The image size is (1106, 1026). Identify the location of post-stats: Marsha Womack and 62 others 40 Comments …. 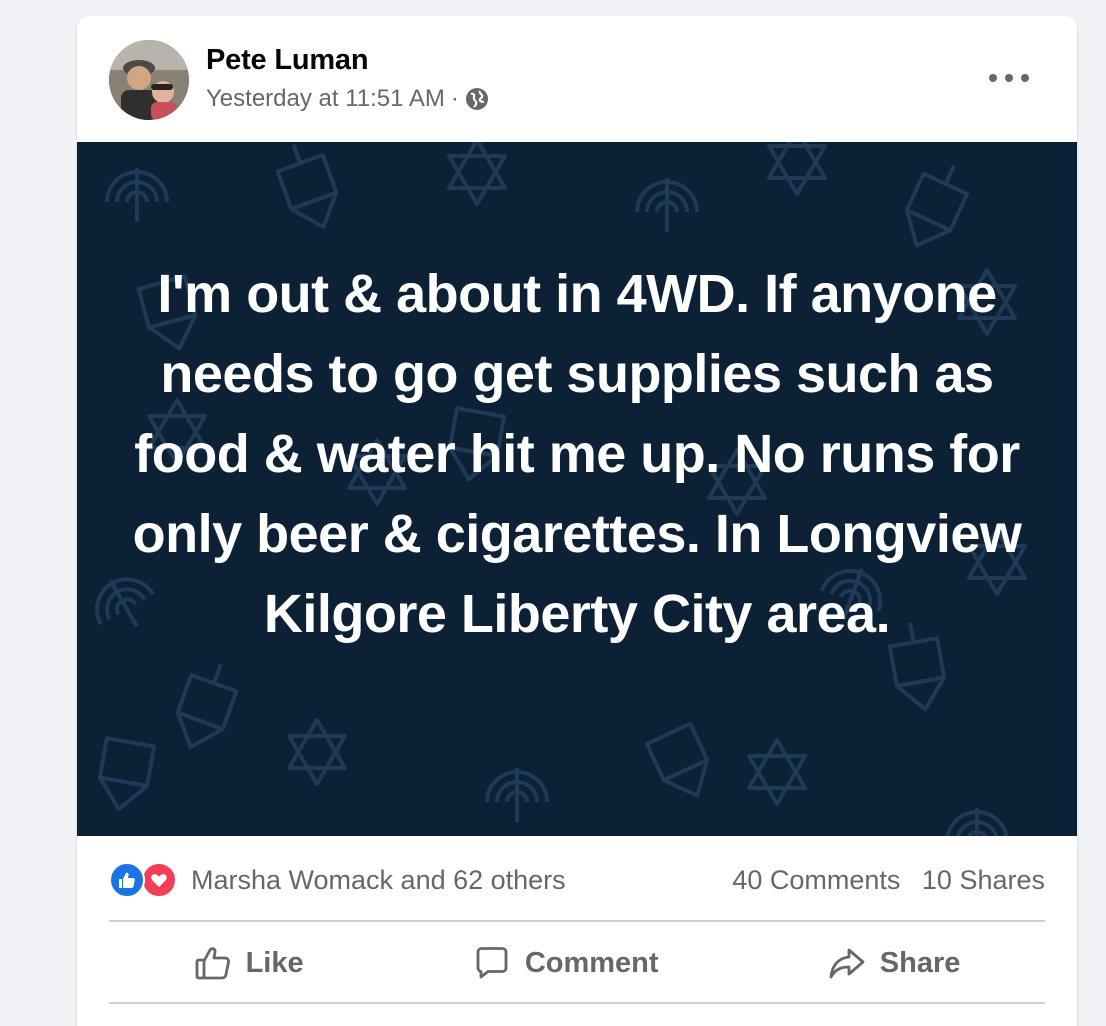
(577, 880).